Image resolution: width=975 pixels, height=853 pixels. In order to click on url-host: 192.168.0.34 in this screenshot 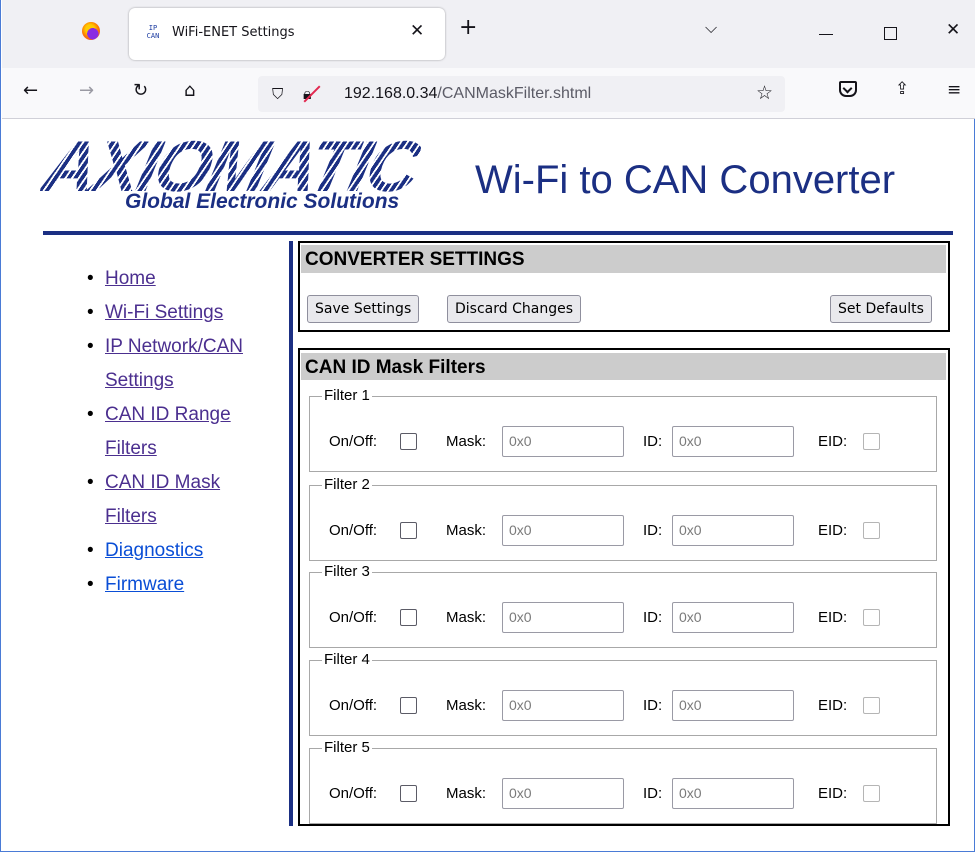, I will do `click(391, 93)`.